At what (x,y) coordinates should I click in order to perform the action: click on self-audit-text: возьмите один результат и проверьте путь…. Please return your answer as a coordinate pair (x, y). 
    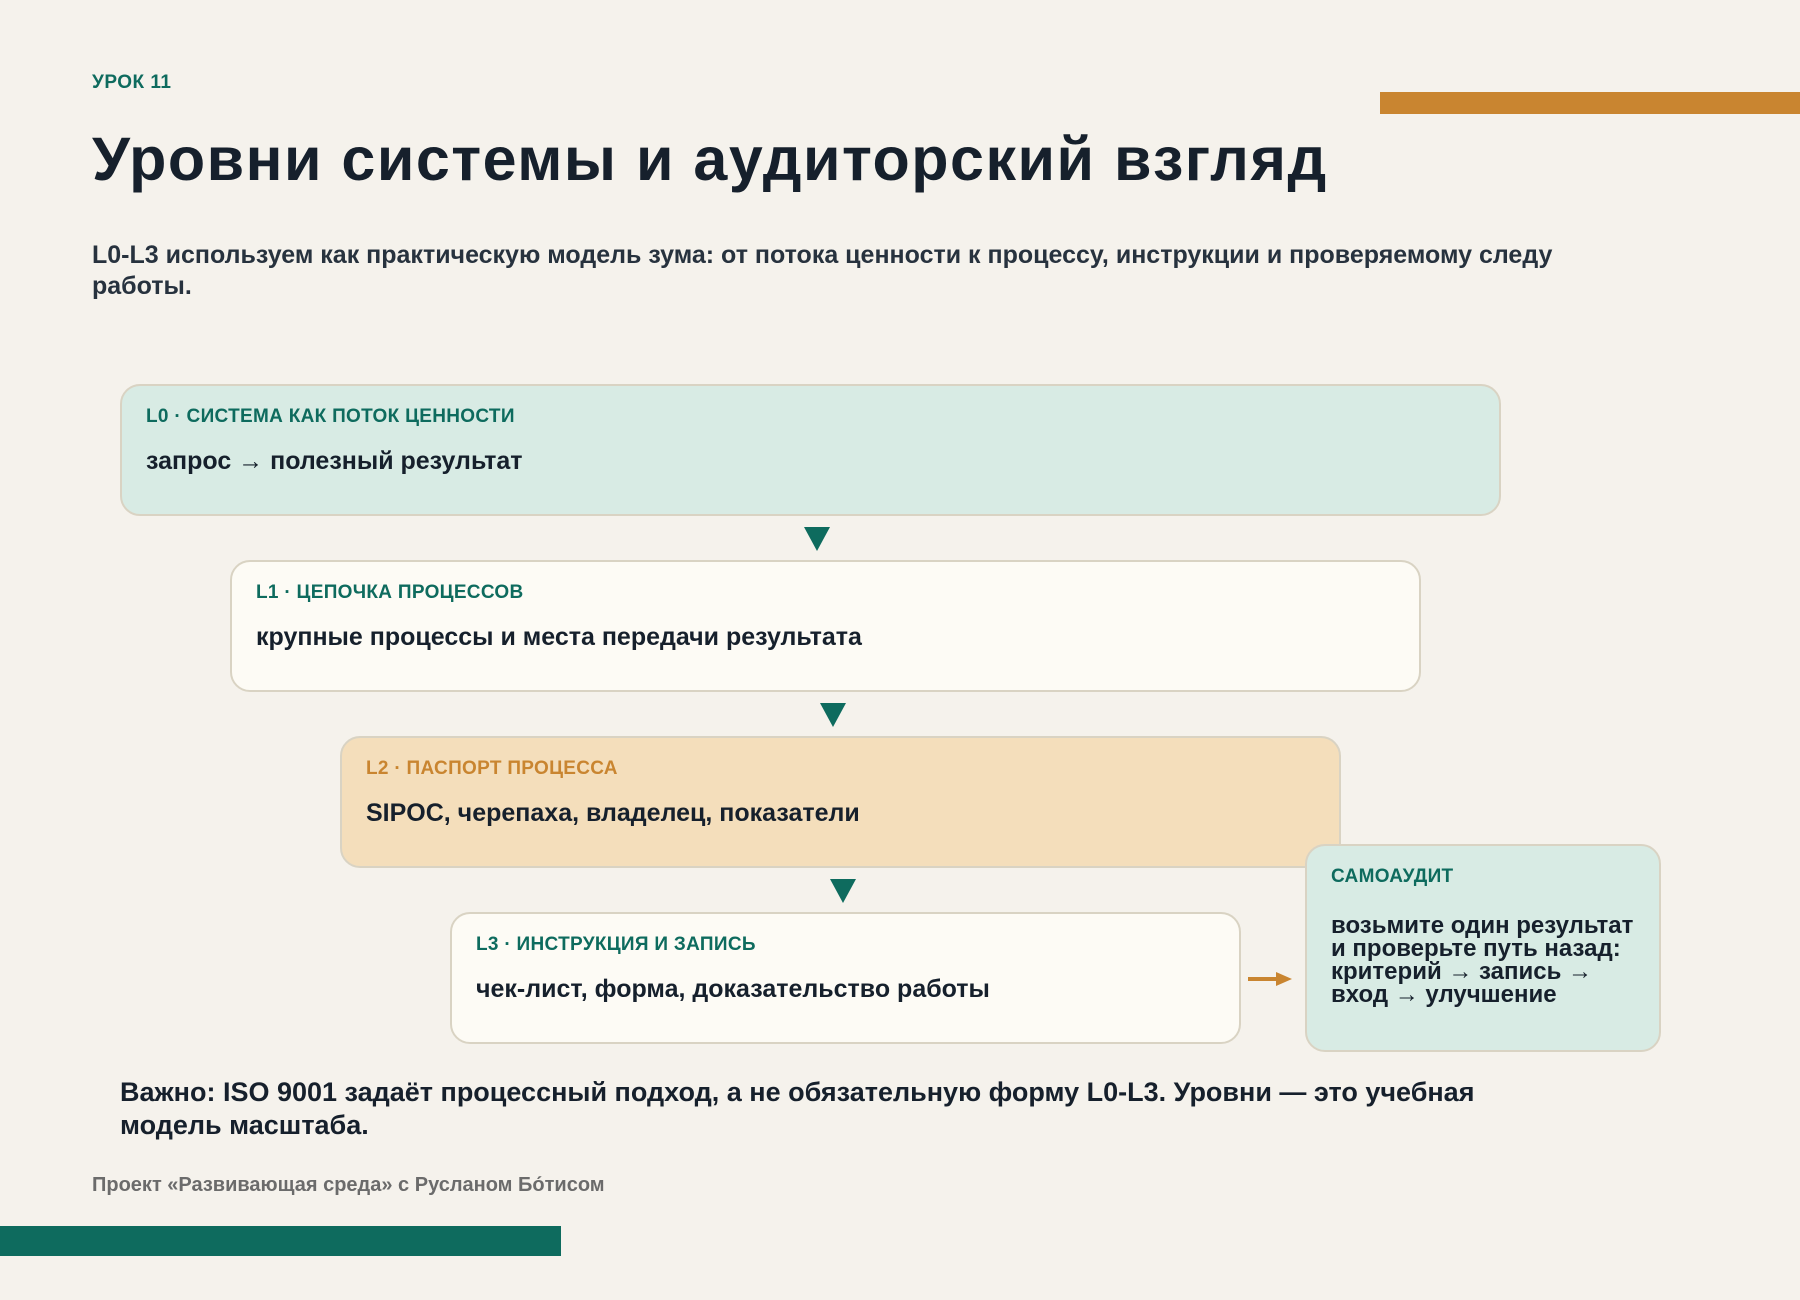
    Looking at the image, I should click on (1482, 960).